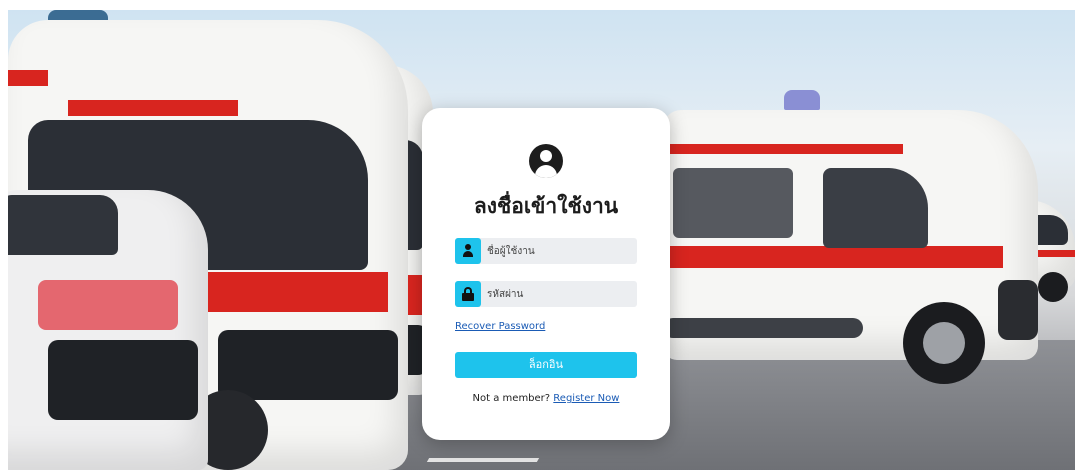 This screenshot has width=1075, height=470. Describe the element at coordinates (483, 460) in the screenshot. I see `parking-line` at that location.